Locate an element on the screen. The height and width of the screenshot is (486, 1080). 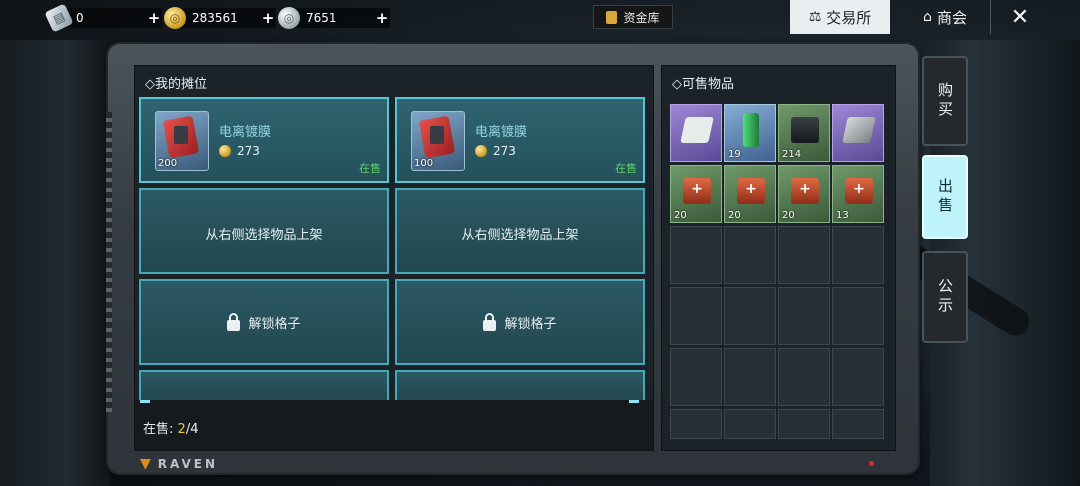
silver-coin-icon: ◎ is located at coordinates (289, 18).